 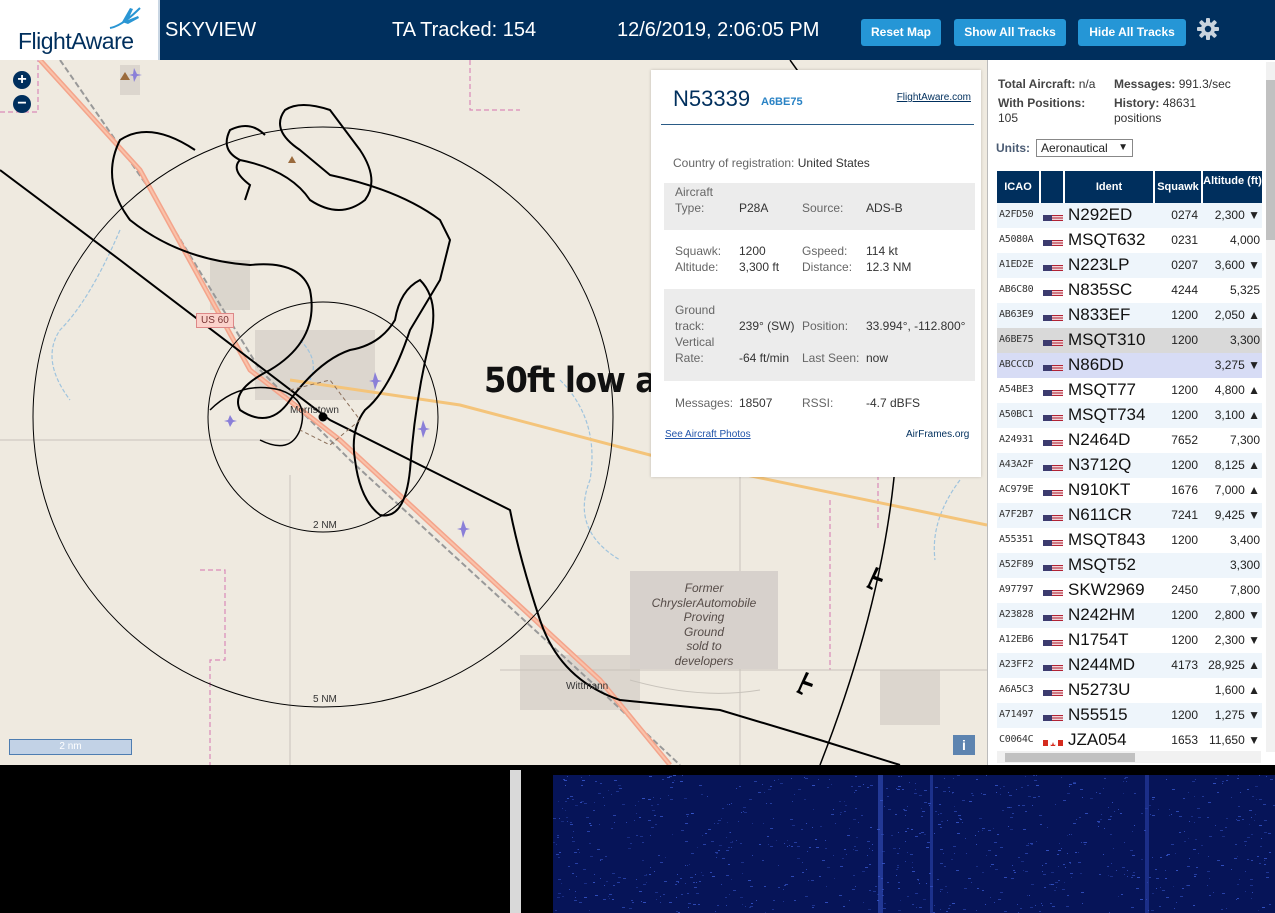 I want to click on reset-map-button: Reset Map, so click(x=901, y=32).